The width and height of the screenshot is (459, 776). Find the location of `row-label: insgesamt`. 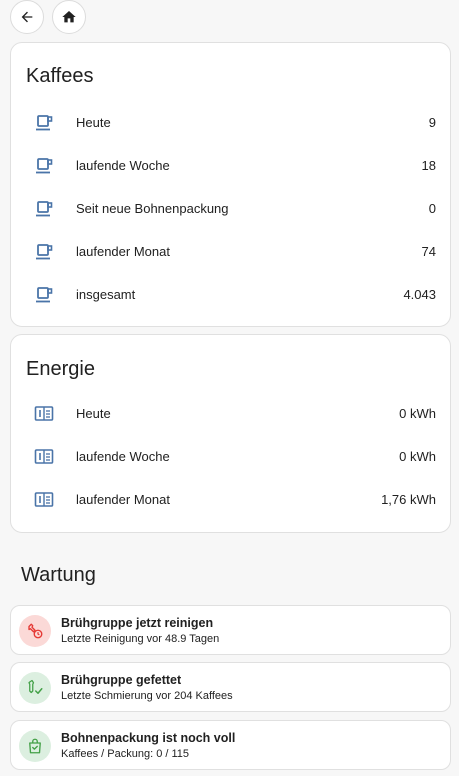

row-label: insgesamt is located at coordinates (106, 294).